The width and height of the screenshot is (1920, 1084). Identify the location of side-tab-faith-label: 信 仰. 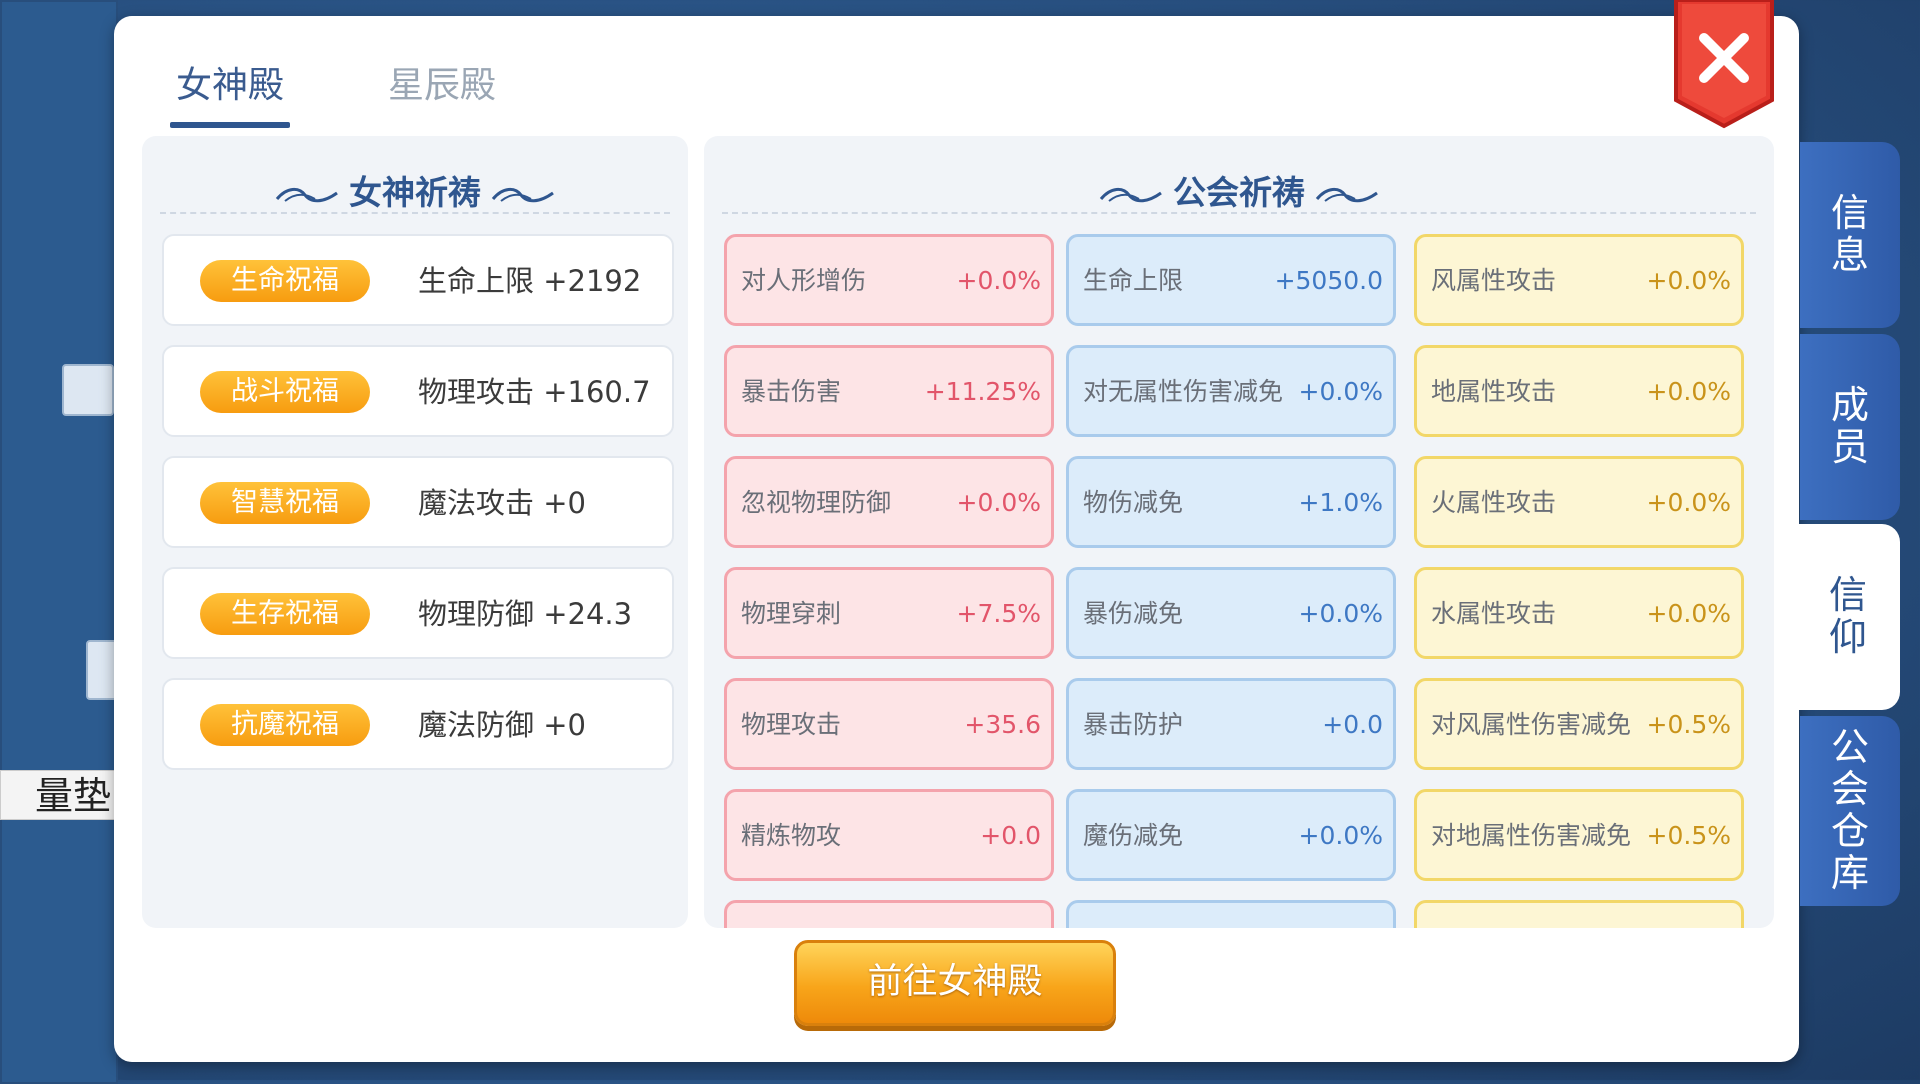
(1847, 616).